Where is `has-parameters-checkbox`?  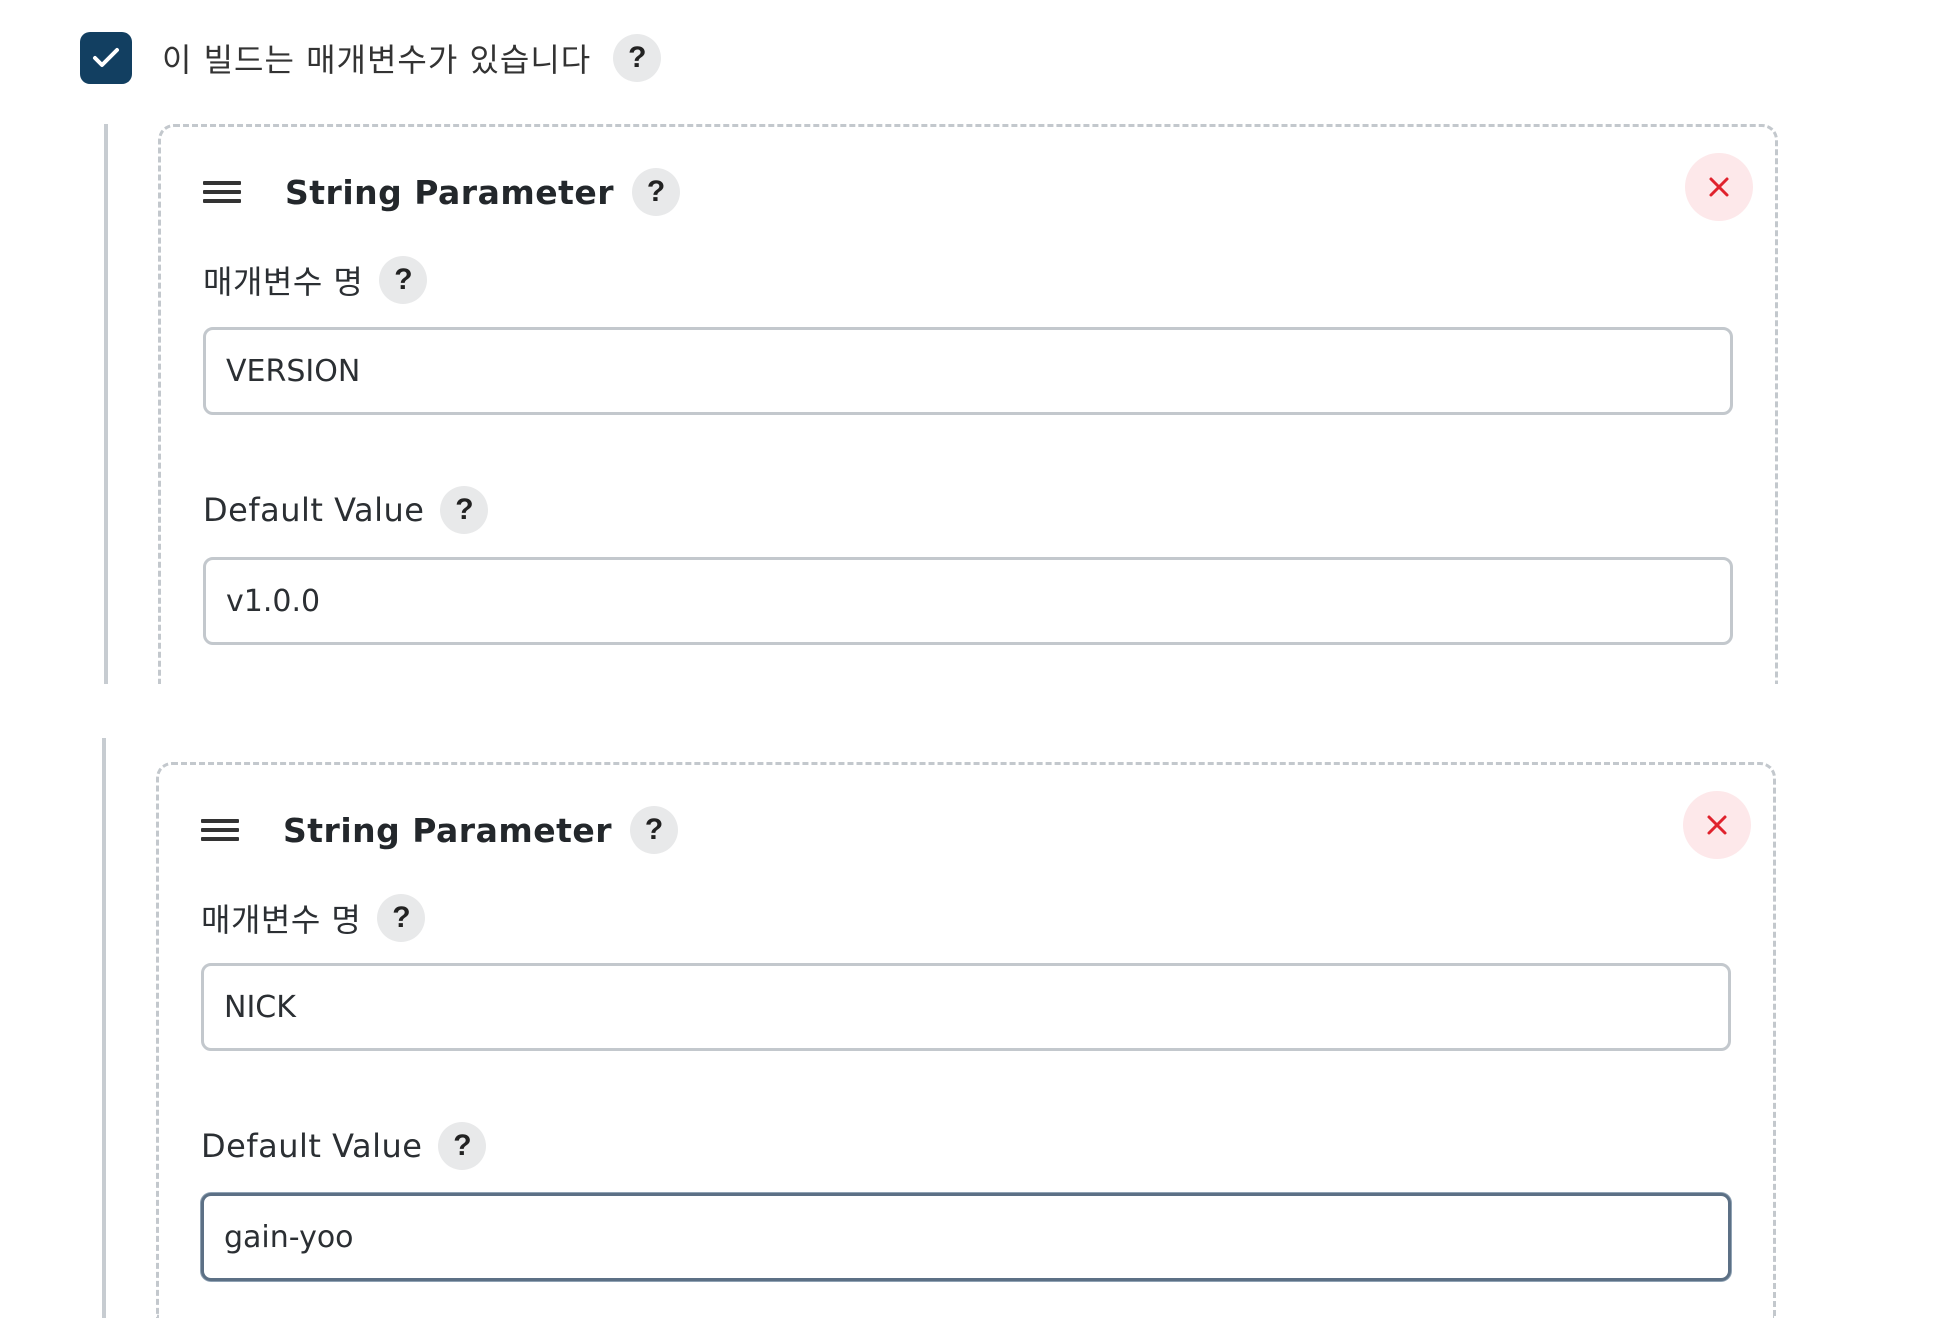 has-parameters-checkbox is located at coordinates (106, 58).